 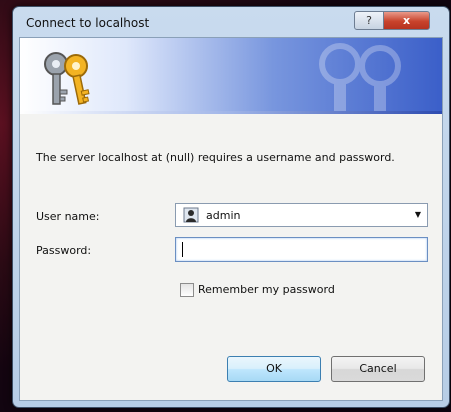 I want to click on help-button: ?, so click(x=369, y=20).